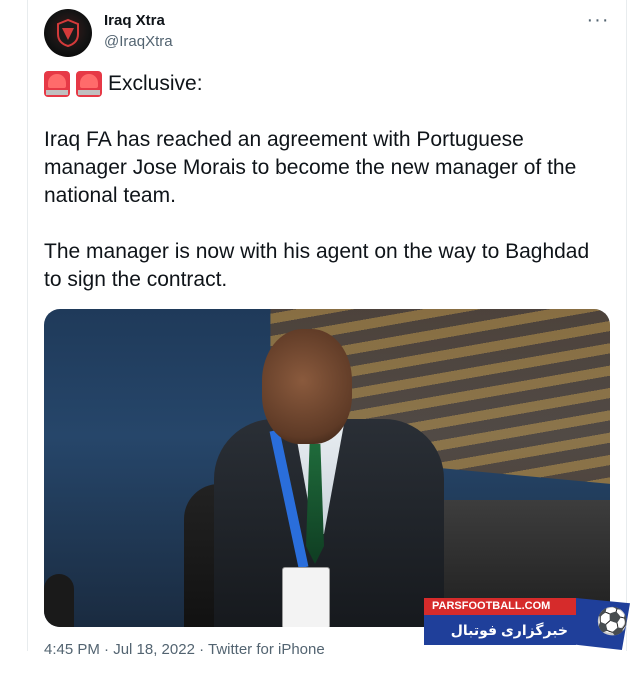  Describe the element at coordinates (324, 84) in the screenshot. I see `tweet-line-exclusive: Exclusive:` at that location.